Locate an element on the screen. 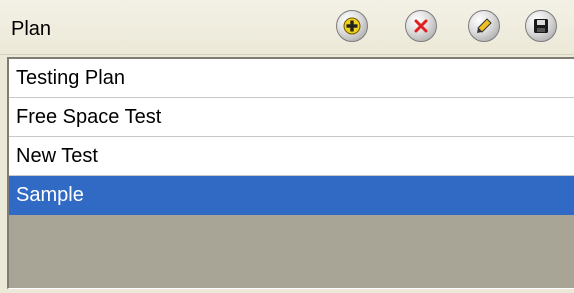 This screenshot has height=293, width=574. list-item: Testing Plan is located at coordinates (291, 78).